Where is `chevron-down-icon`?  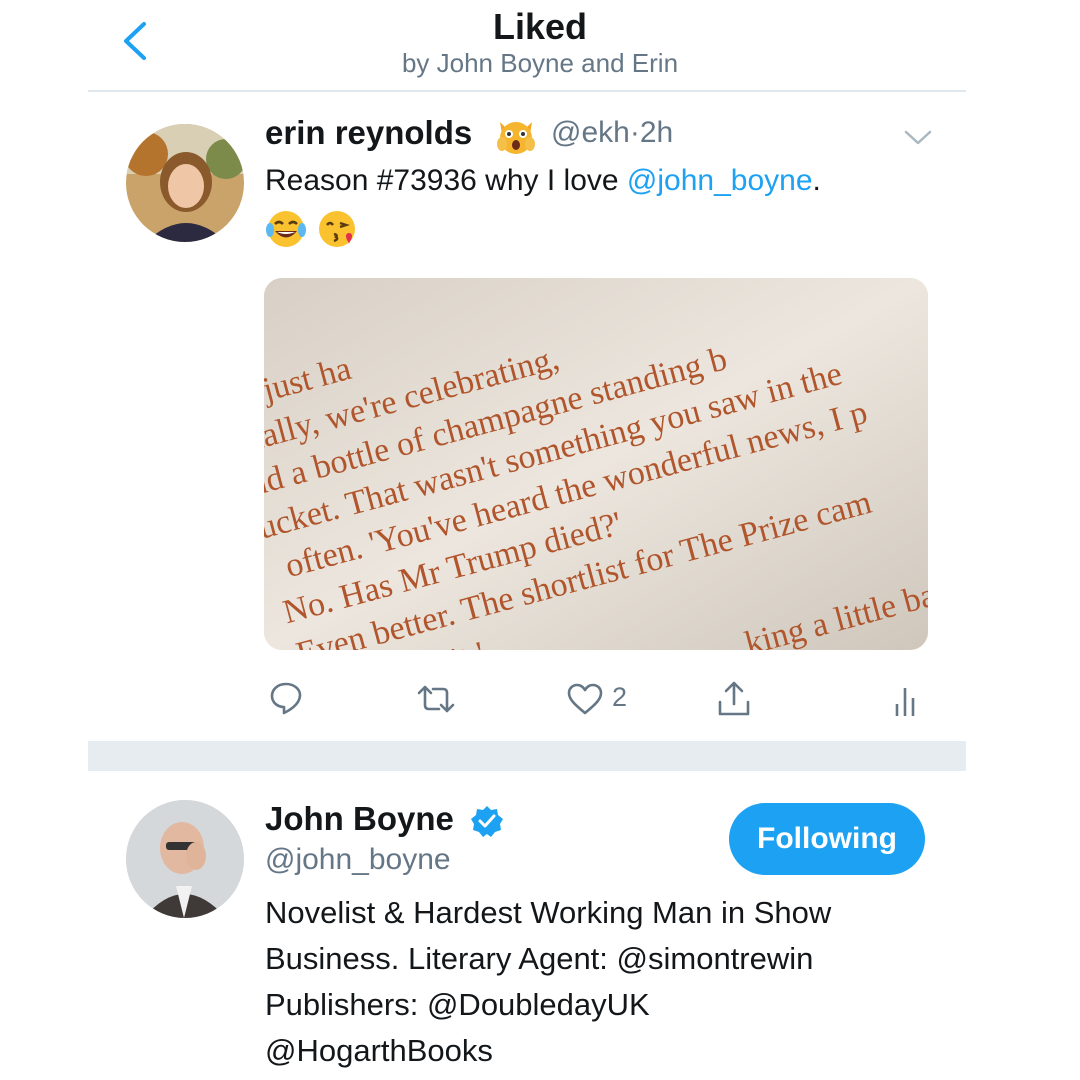 chevron-down-icon is located at coordinates (918, 137).